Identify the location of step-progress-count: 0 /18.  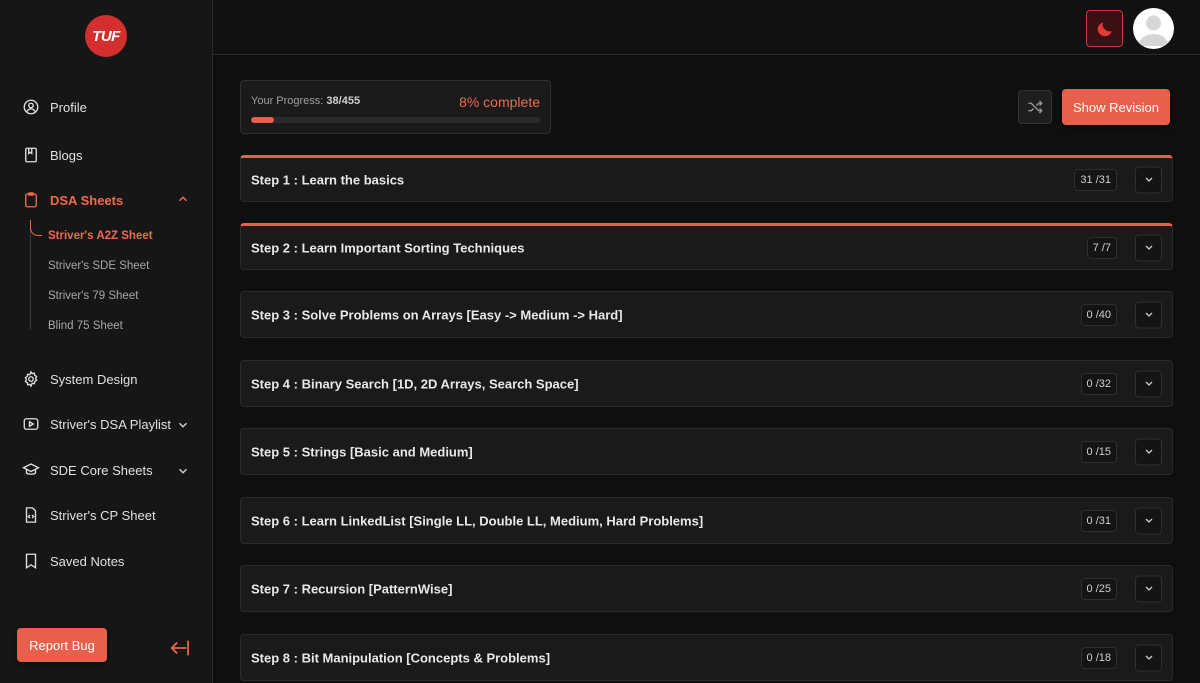
(1098, 657).